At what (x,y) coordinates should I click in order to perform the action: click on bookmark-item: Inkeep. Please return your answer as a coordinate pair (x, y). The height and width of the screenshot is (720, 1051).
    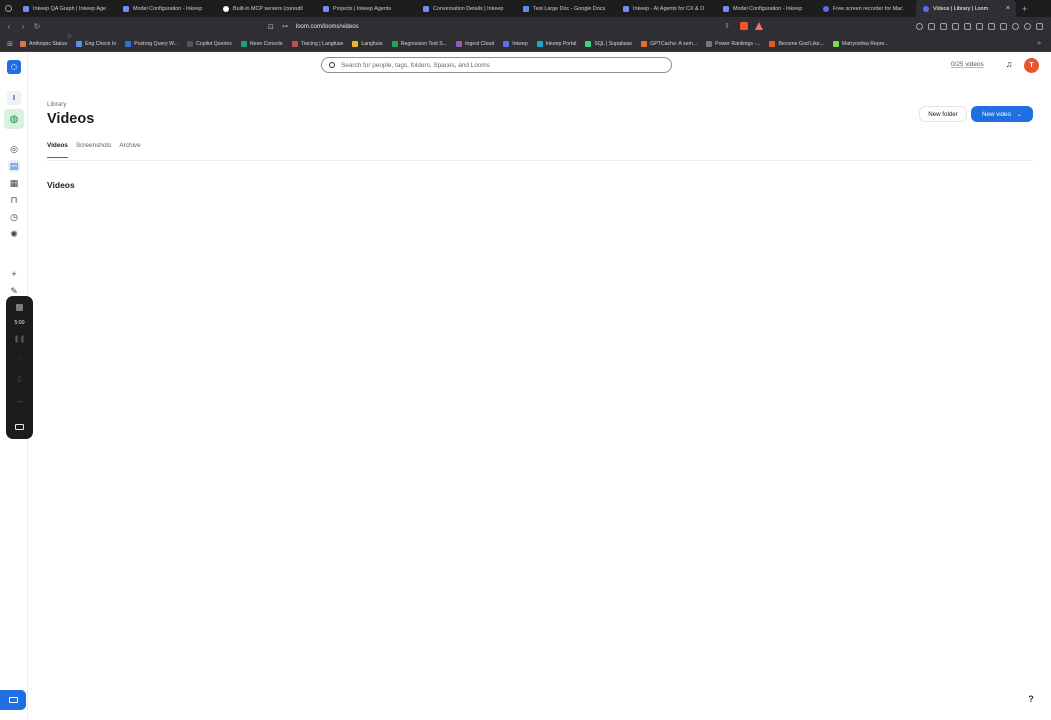
    Looking at the image, I should click on (515, 43).